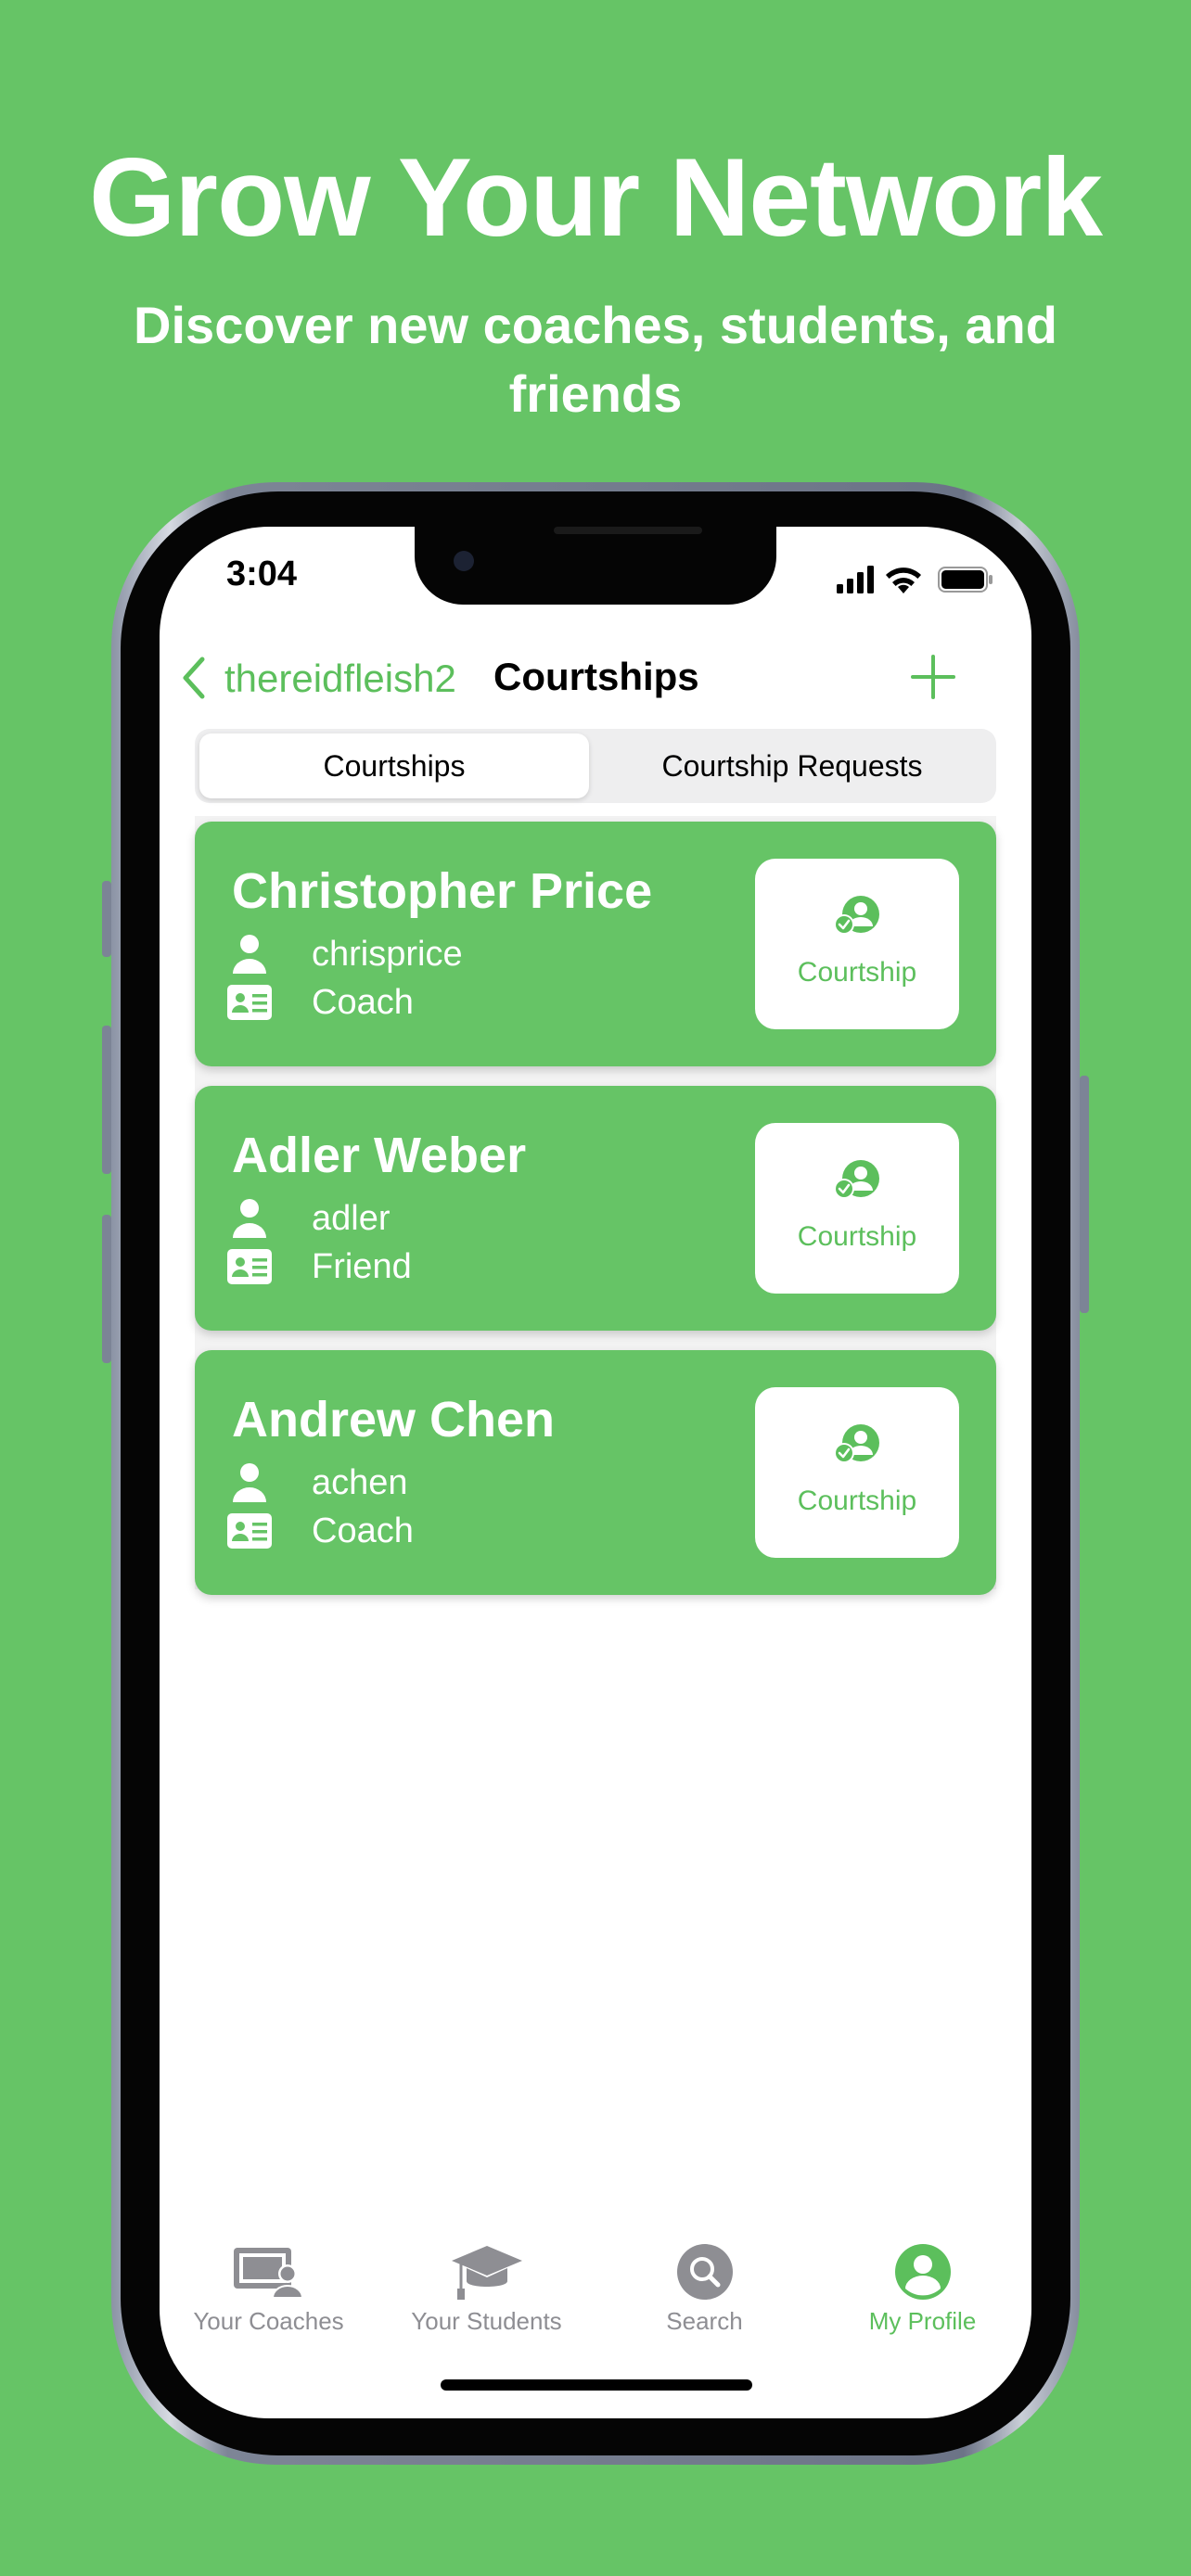  What do you see at coordinates (597, 2385) in the screenshot?
I see `home-indicator` at bounding box center [597, 2385].